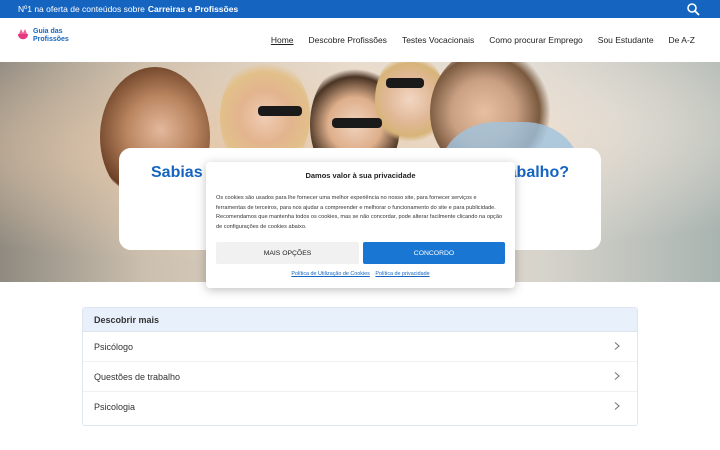  What do you see at coordinates (287, 253) in the screenshot?
I see `more-options-button: MAIS OPÇÕES` at bounding box center [287, 253].